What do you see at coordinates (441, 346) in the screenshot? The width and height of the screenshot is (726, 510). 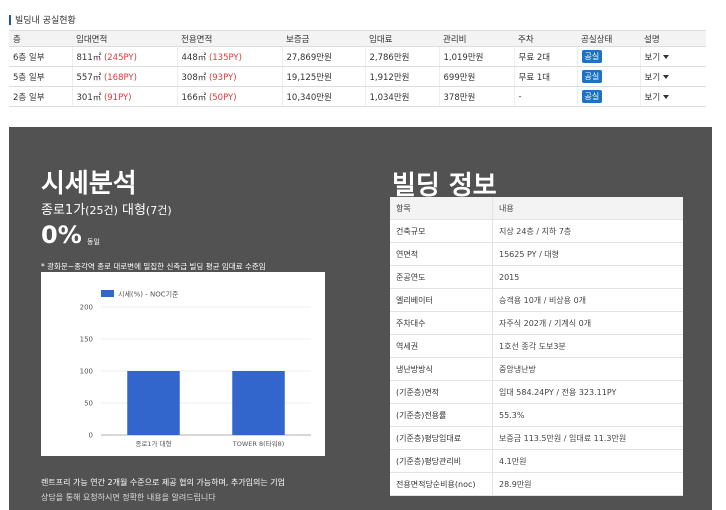 I see `info-key: 역세권` at bounding box center [441, 346].